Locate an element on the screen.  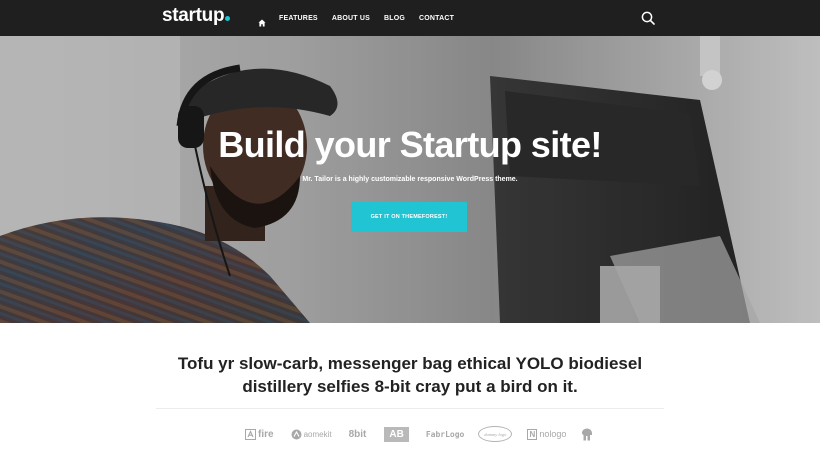
main-menu: FEATURES ABOUT US BLOG CONTACT is located at coordinates (363, 18).